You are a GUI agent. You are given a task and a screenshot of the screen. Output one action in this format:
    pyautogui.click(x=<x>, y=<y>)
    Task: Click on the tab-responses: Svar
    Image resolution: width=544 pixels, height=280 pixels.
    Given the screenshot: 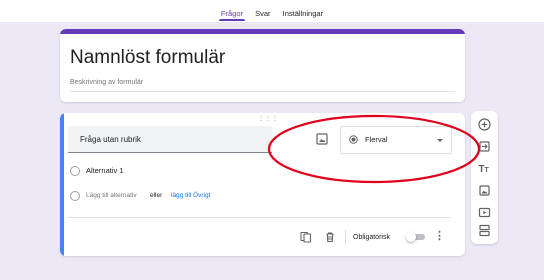 What is the action you would take?
    pyautogui.click(x=262, y=13)
    